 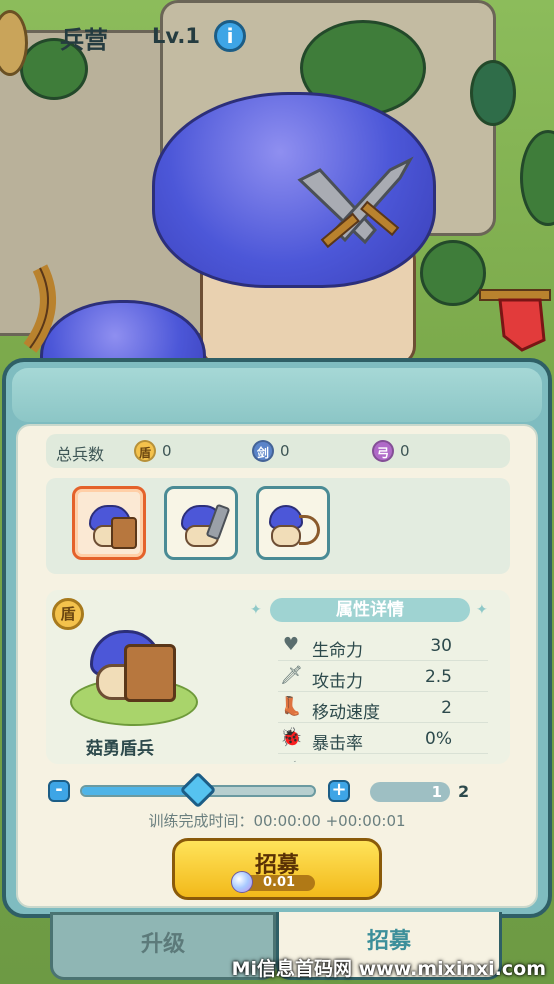 I want to click on unit-selector, so click(x=278, y=526).